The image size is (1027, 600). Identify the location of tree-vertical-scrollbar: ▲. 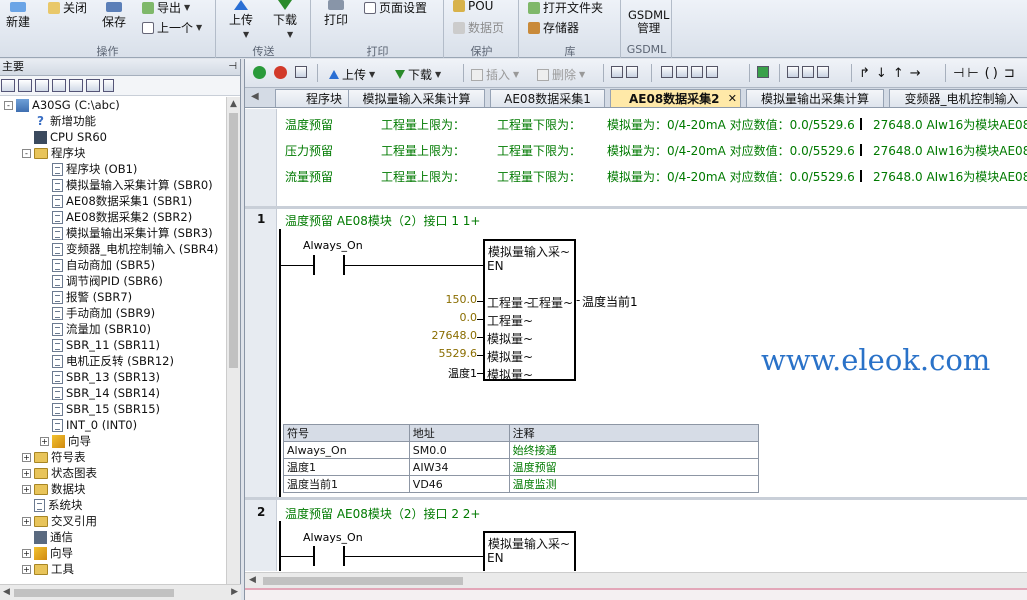
(233, 340).